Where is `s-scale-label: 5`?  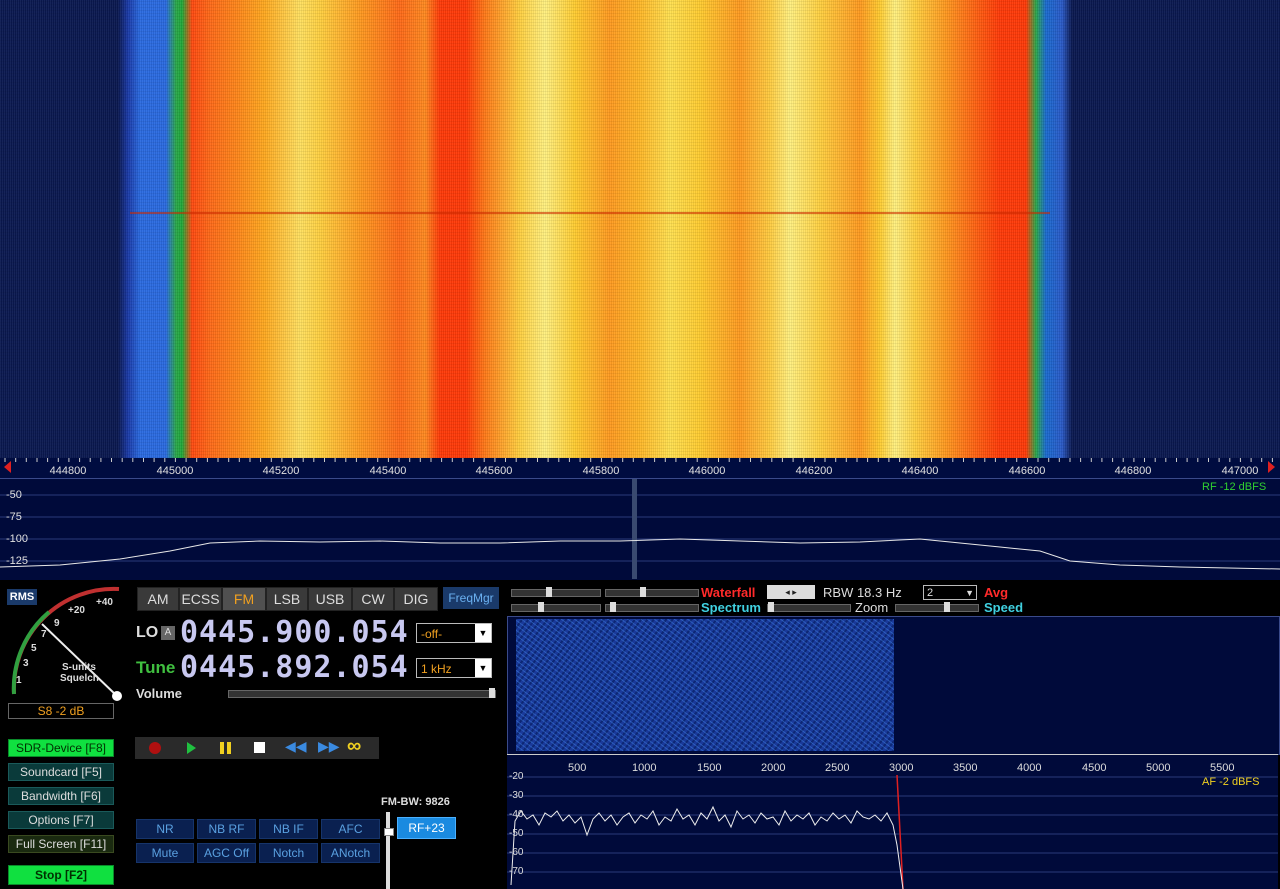
s-scale-label: 5 is located at coordinates (34, 648).